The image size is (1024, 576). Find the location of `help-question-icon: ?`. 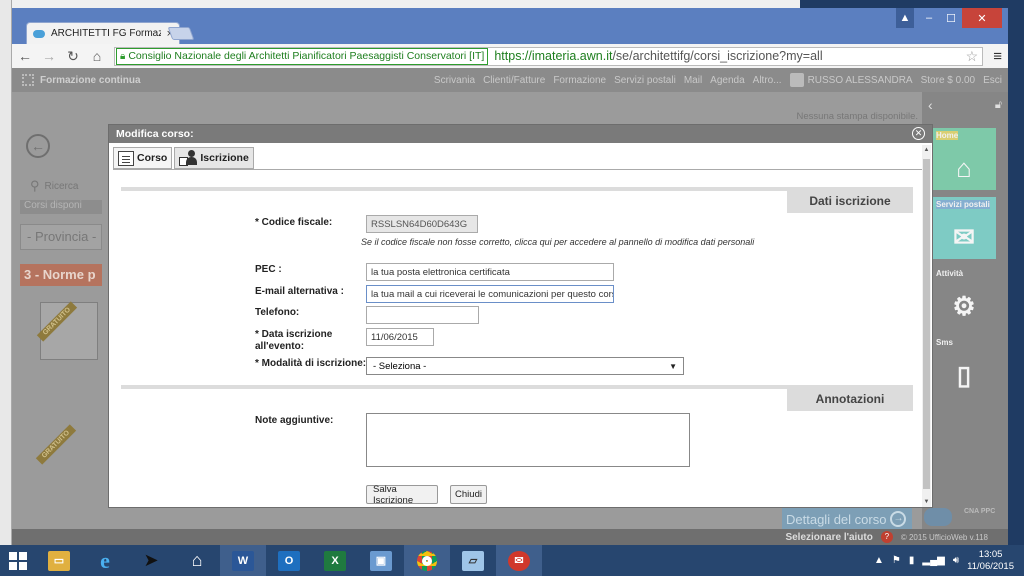

help-question-icon: ? is located at coordinates (886, 537).